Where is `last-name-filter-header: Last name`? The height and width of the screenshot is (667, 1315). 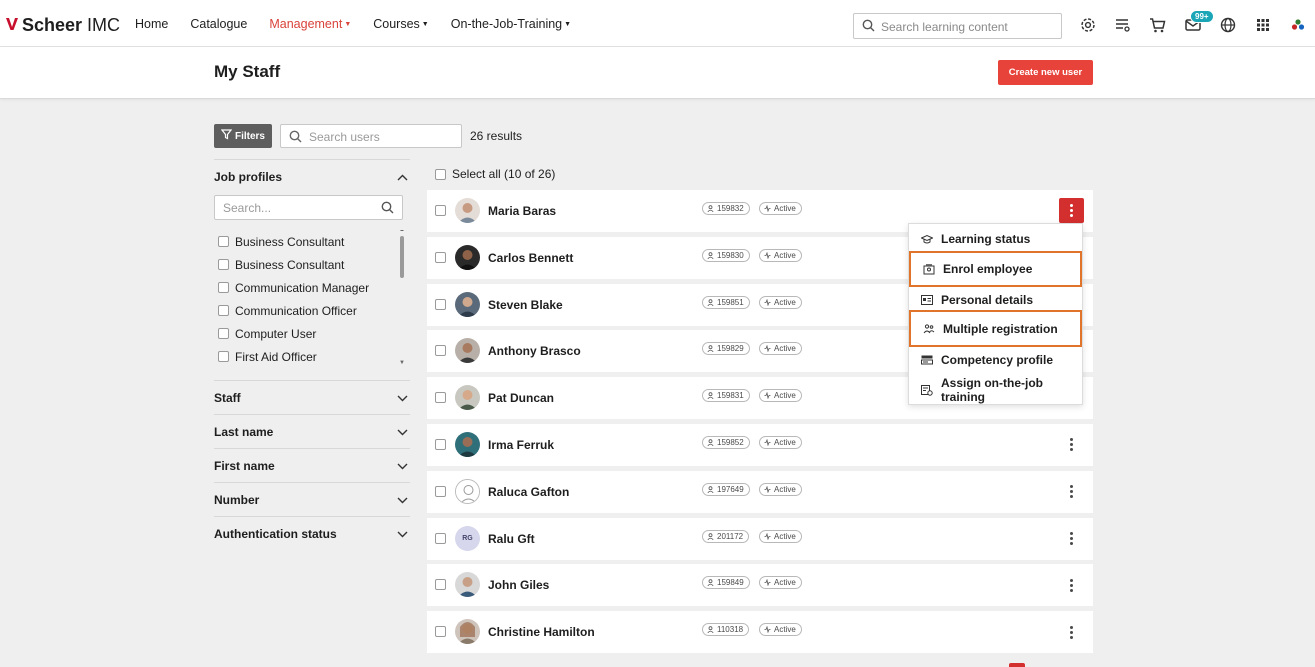 last-name-filter-header: Last name is located at coordinates (312, 431).